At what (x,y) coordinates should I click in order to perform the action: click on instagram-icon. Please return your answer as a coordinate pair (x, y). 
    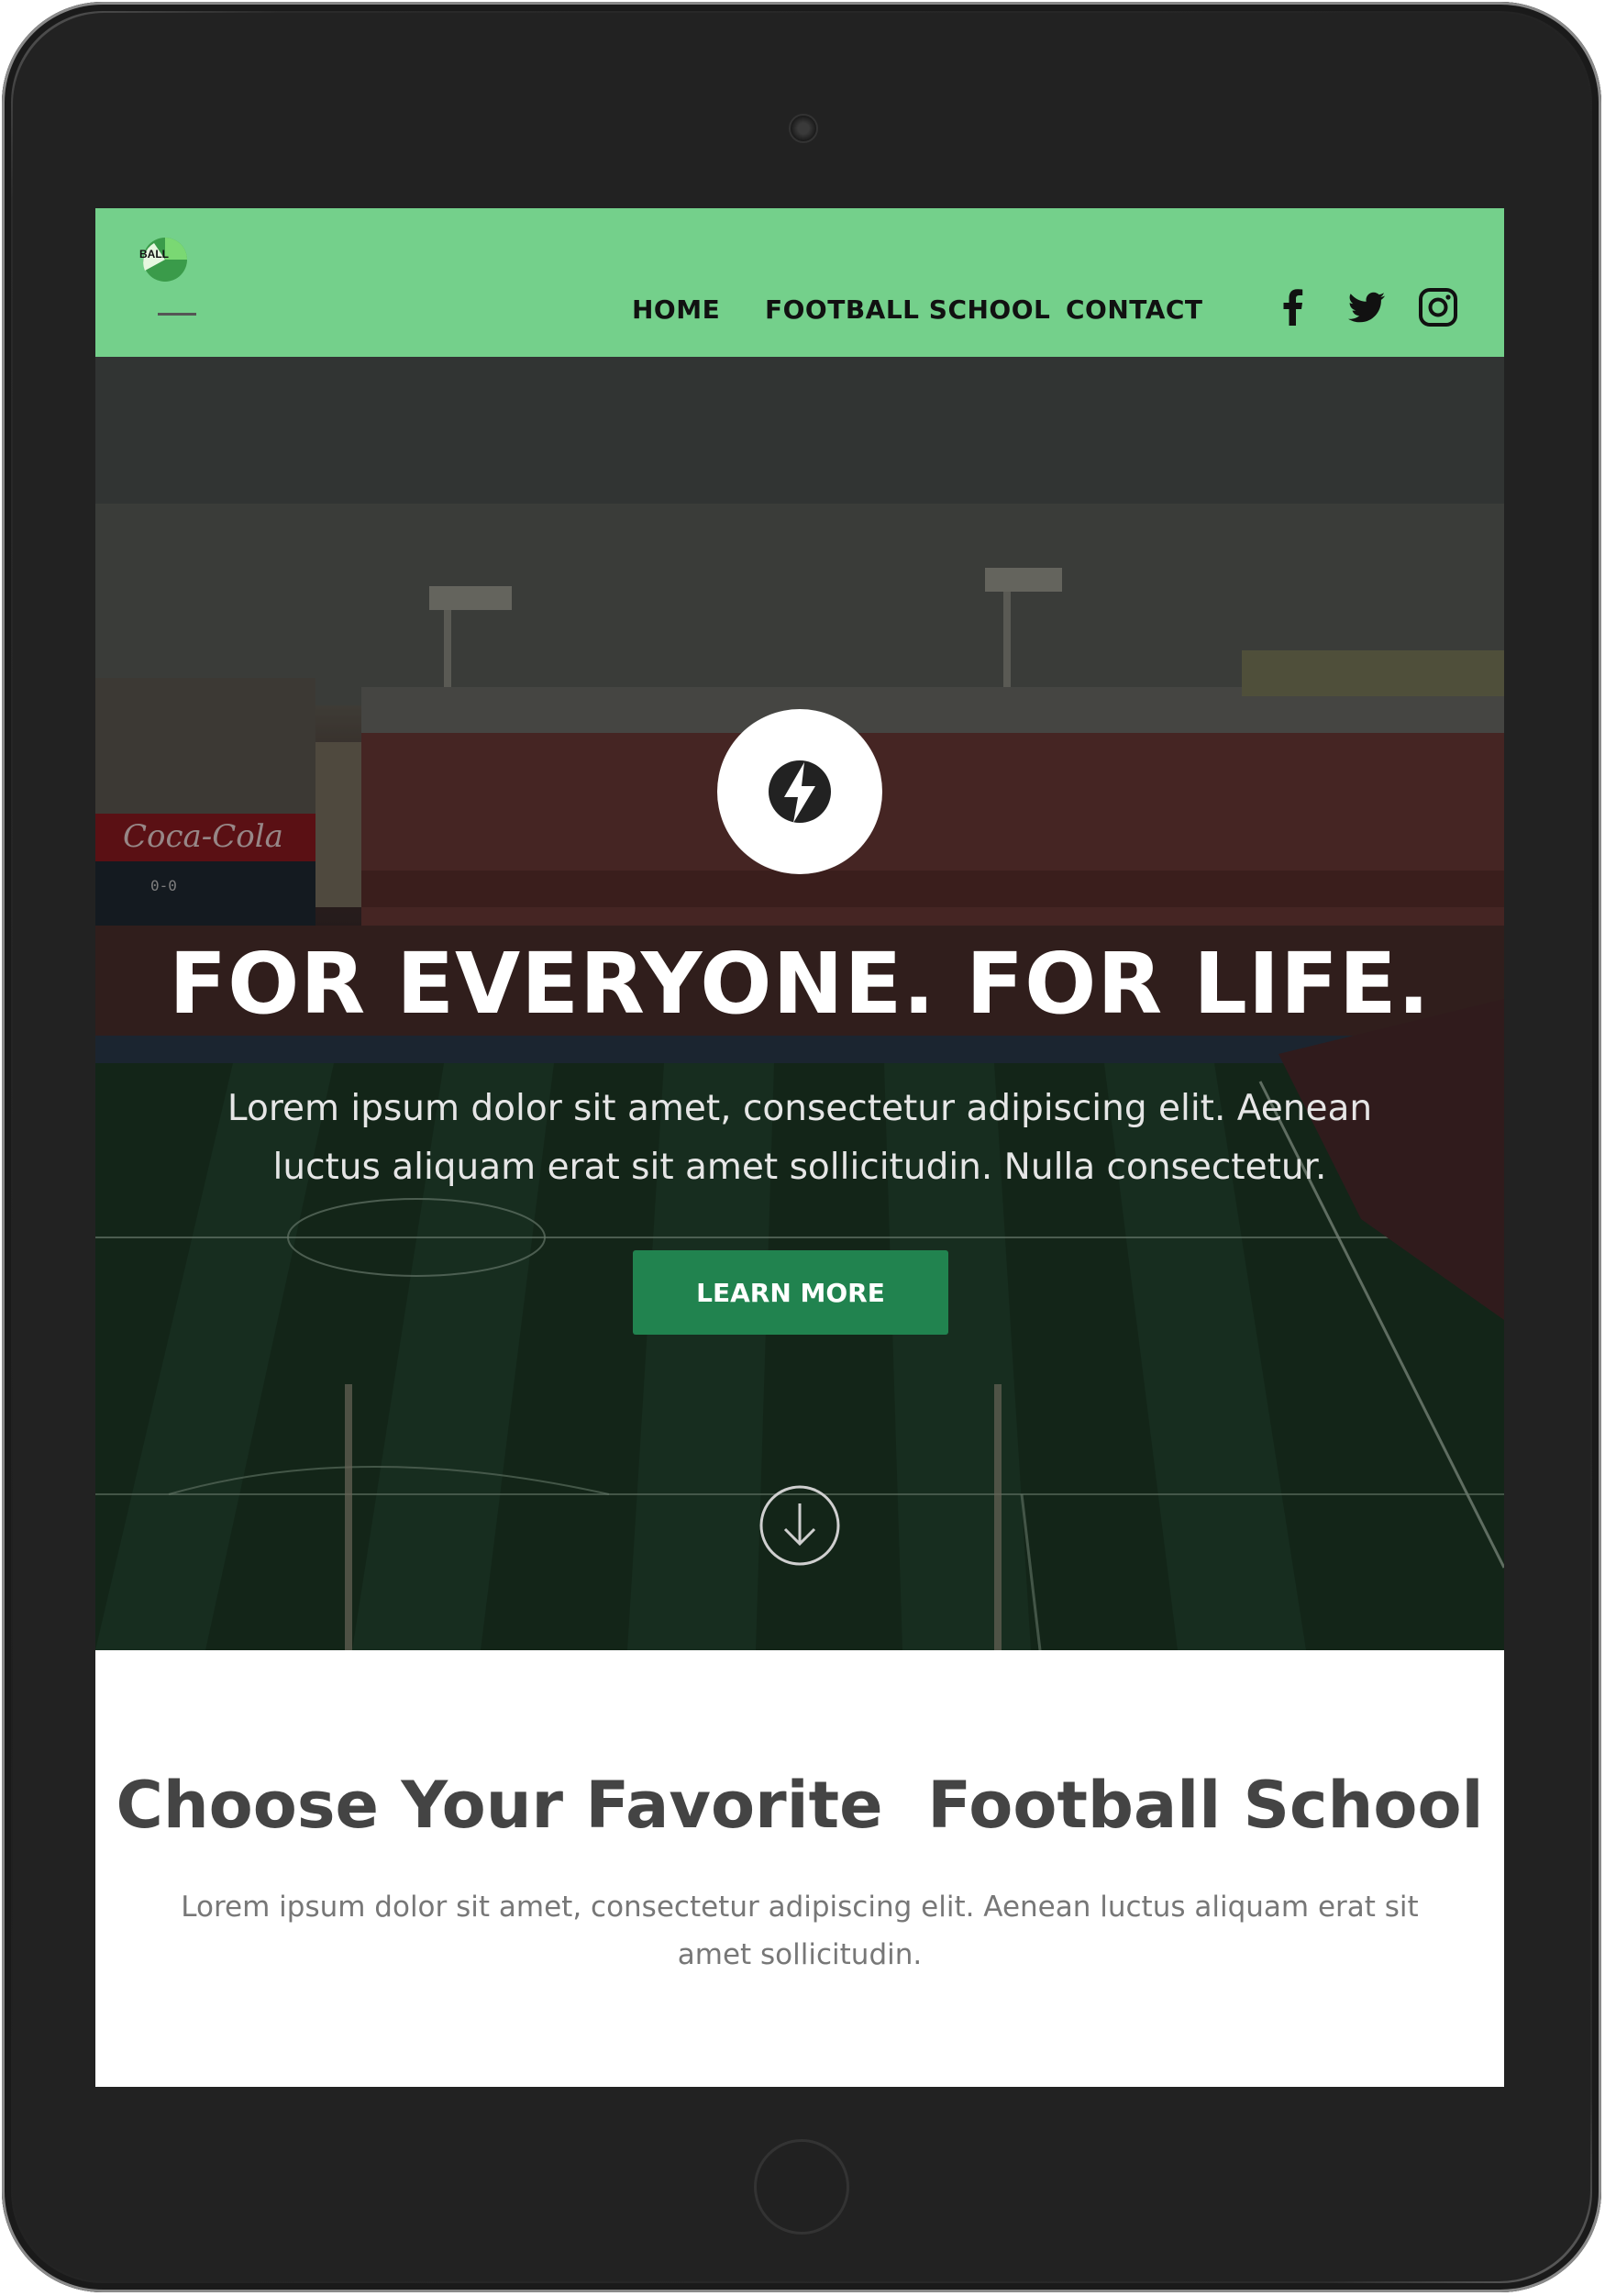
    Looking at the image, I should click on (1438, 307).